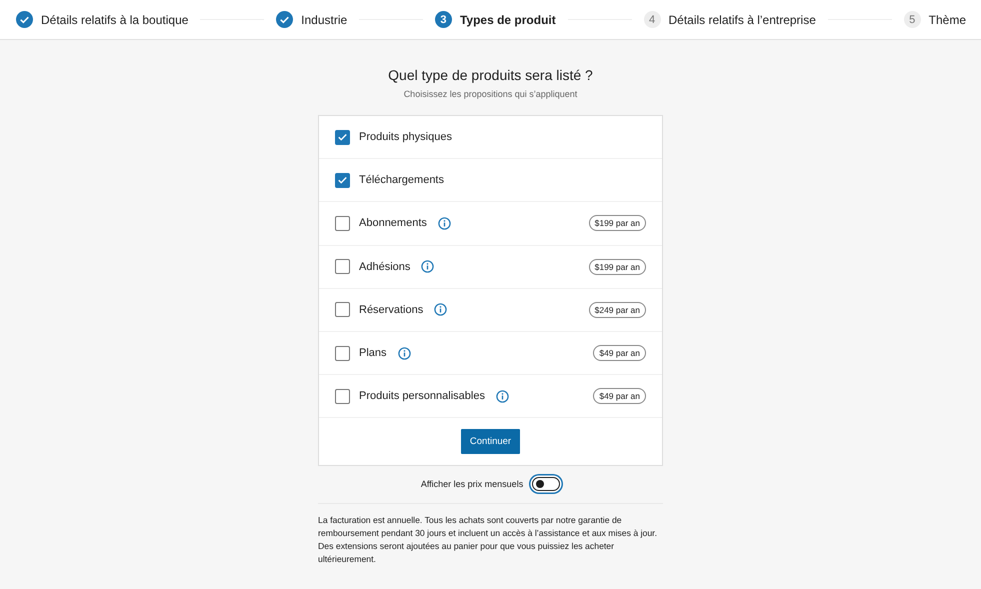 Image resolution: width=981 pixels, height=589 pixels. I want to click on step-number: 4, so click(652, 19).